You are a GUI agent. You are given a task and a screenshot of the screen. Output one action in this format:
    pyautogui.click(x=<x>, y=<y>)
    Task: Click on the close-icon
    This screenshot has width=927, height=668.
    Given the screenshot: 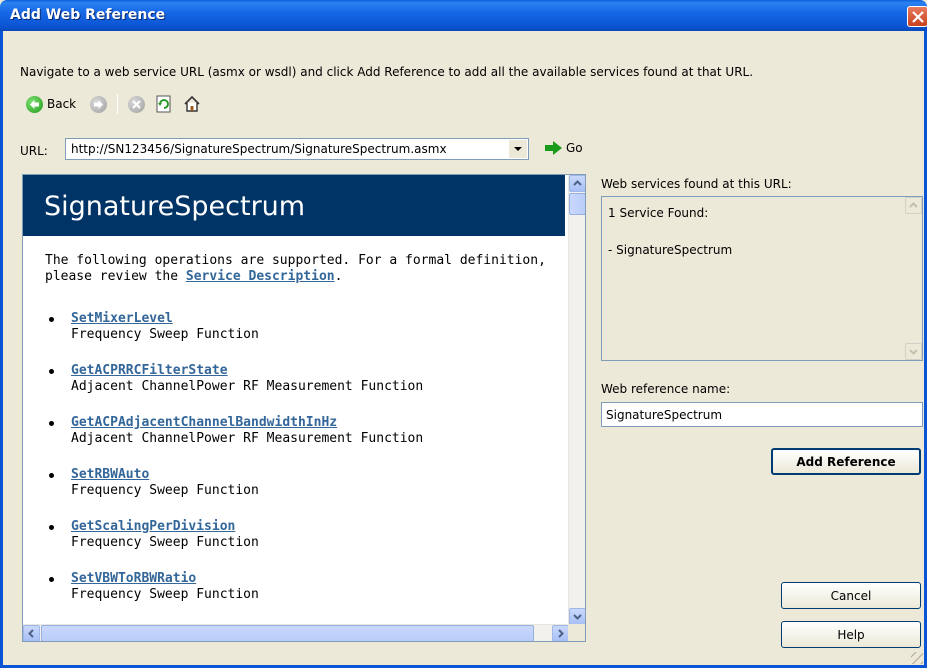 What is the action you would take?
    pyautogui.click(x=918, y=17)
    